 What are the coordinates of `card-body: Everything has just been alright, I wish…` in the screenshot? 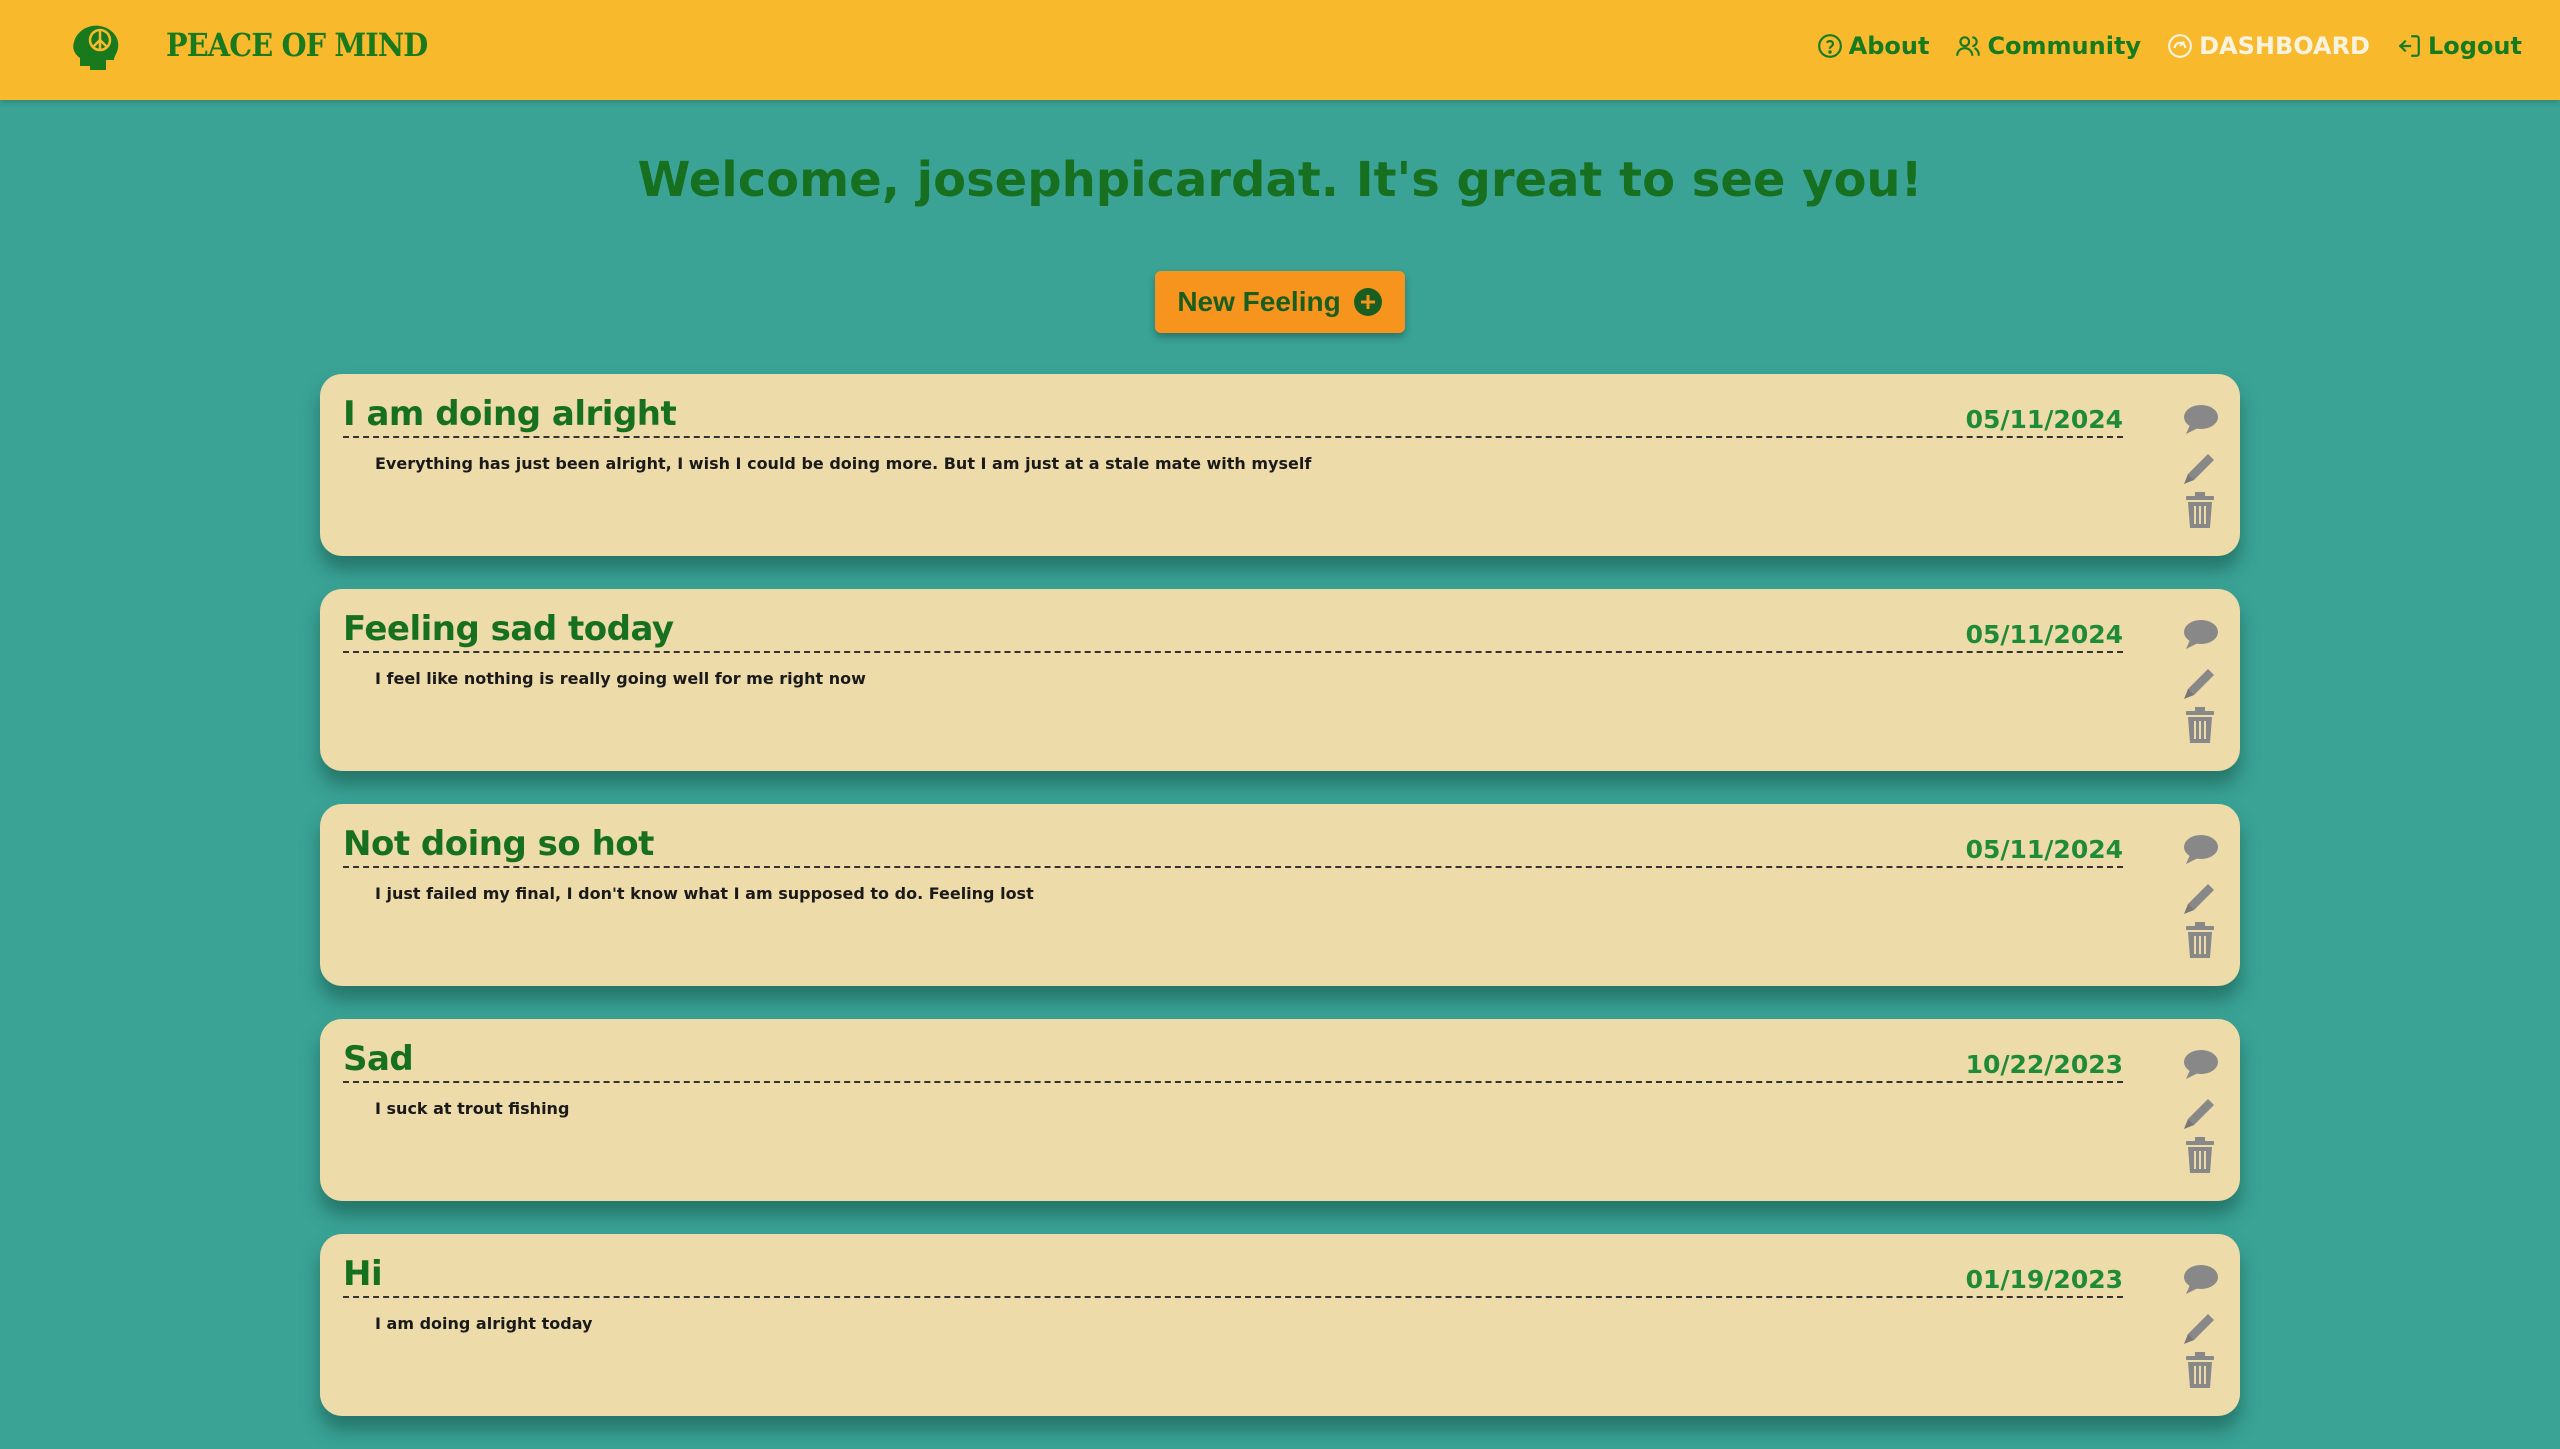 It's located at (843, 463).